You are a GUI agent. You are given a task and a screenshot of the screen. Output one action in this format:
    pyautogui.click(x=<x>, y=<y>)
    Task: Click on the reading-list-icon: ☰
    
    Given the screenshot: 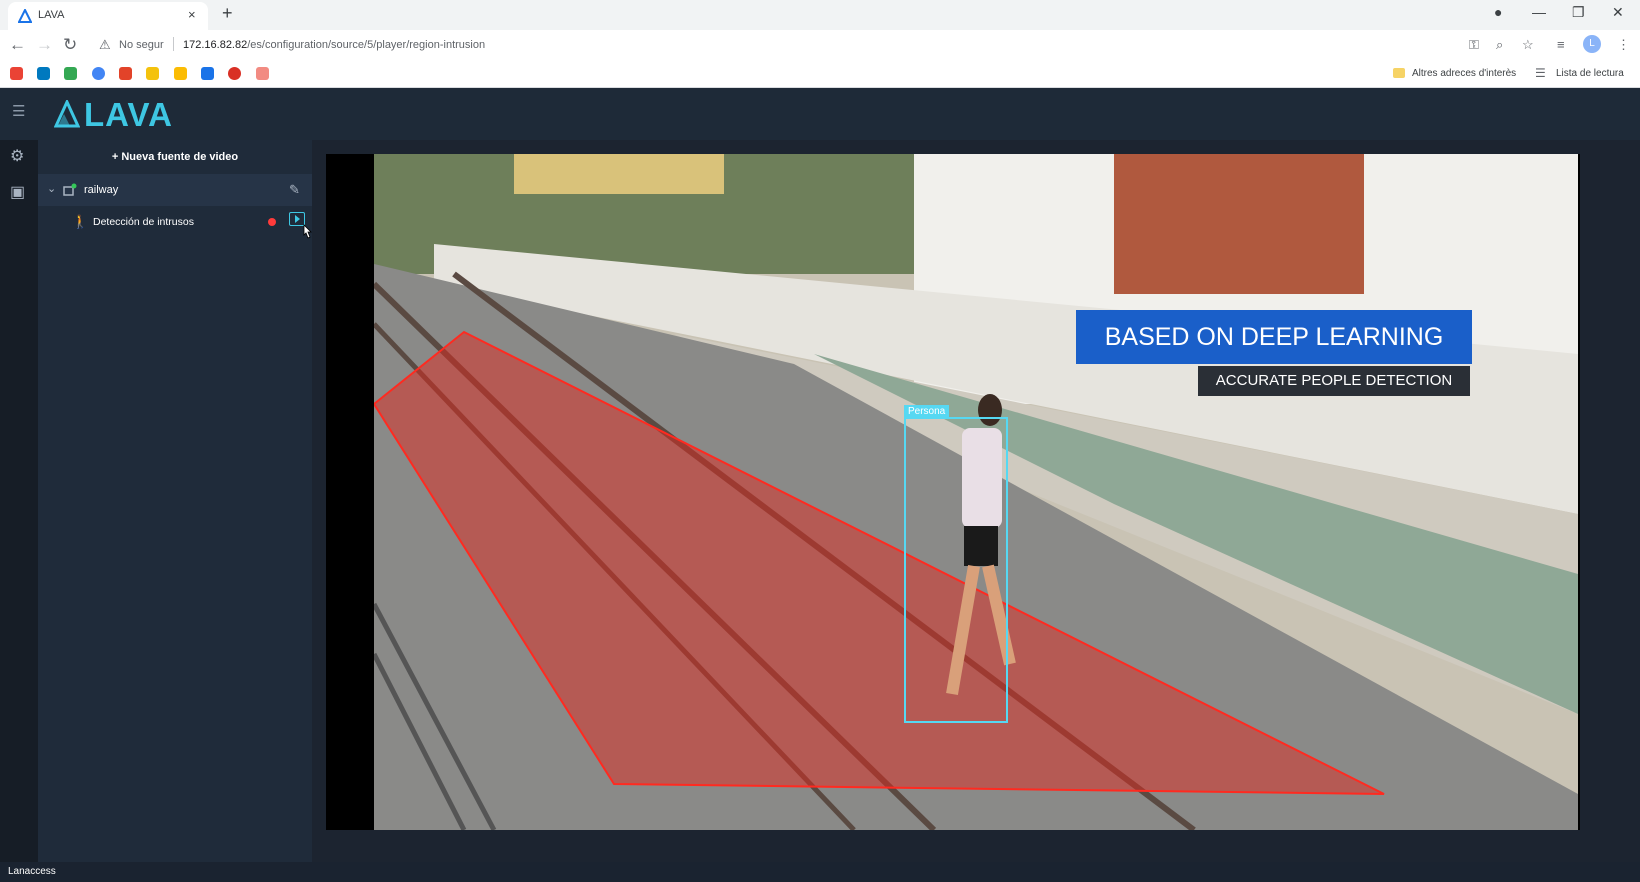 What is the action you would take?
    pyautogui.click(x=1540, y=73)
    